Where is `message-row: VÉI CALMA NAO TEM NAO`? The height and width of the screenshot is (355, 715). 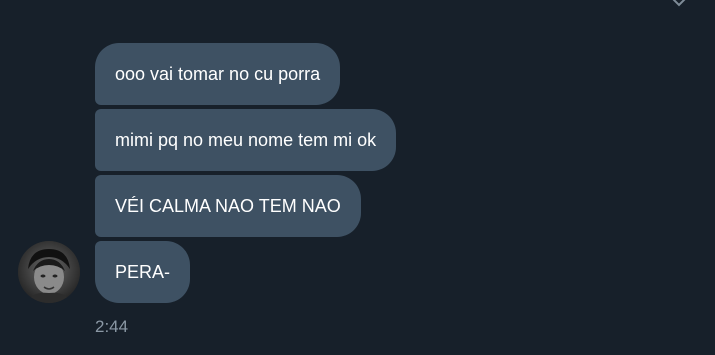
message-row: VÉI CALMA NAO TEM NAO is located at coordinates (245, 206).